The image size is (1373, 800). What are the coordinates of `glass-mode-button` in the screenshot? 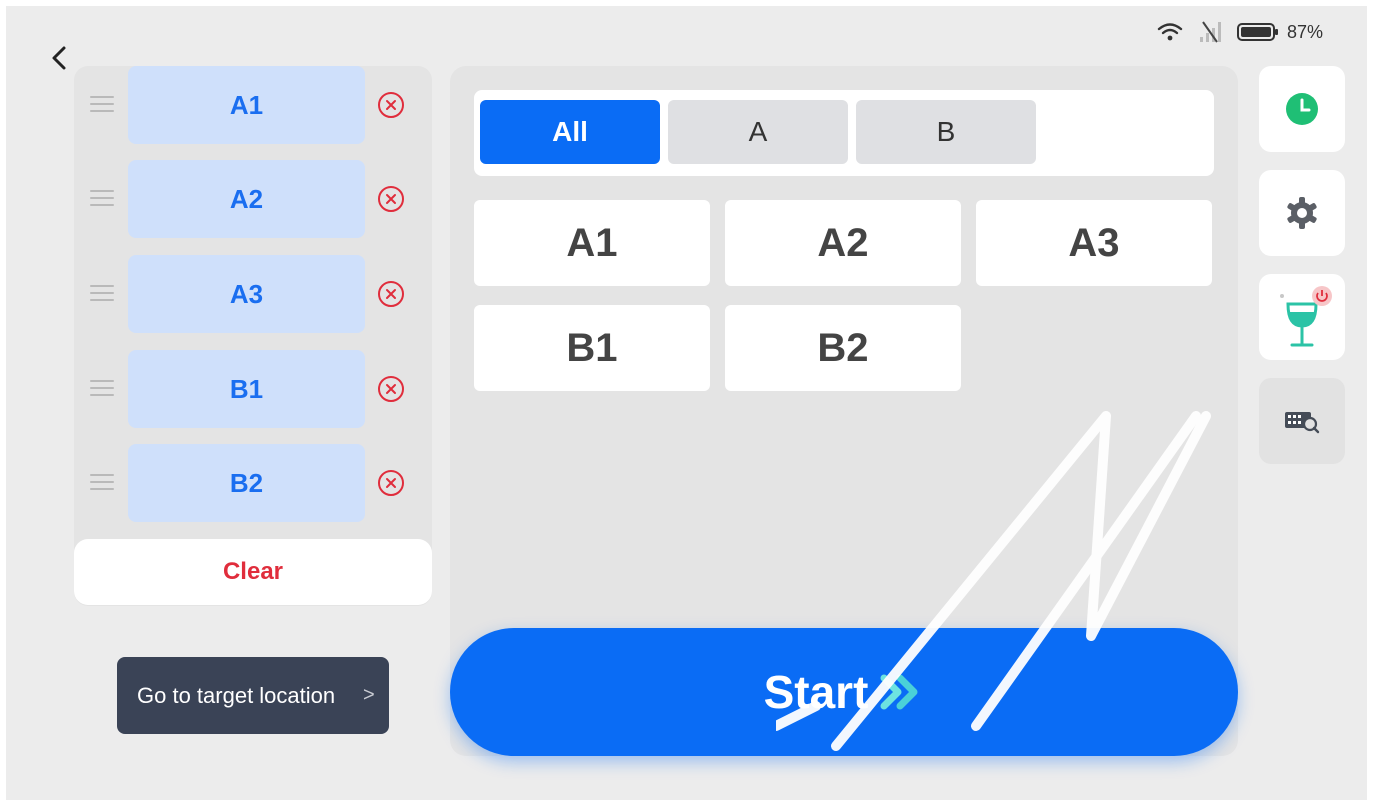 It's located at (1302, 317).